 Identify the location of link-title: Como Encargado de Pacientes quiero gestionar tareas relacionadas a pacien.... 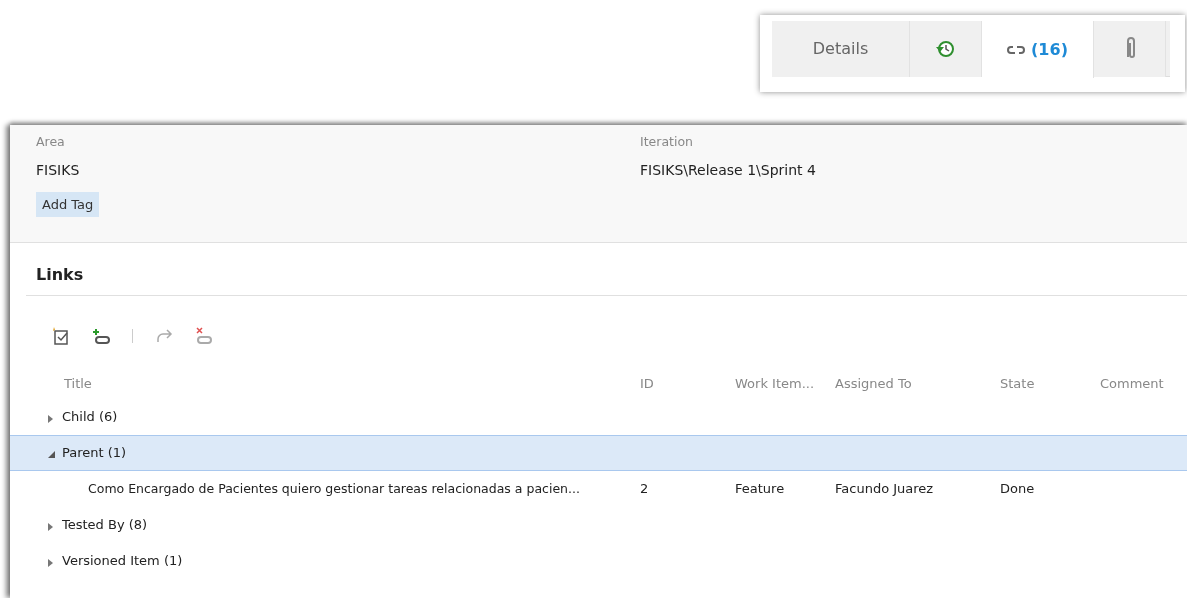
(338, 489).